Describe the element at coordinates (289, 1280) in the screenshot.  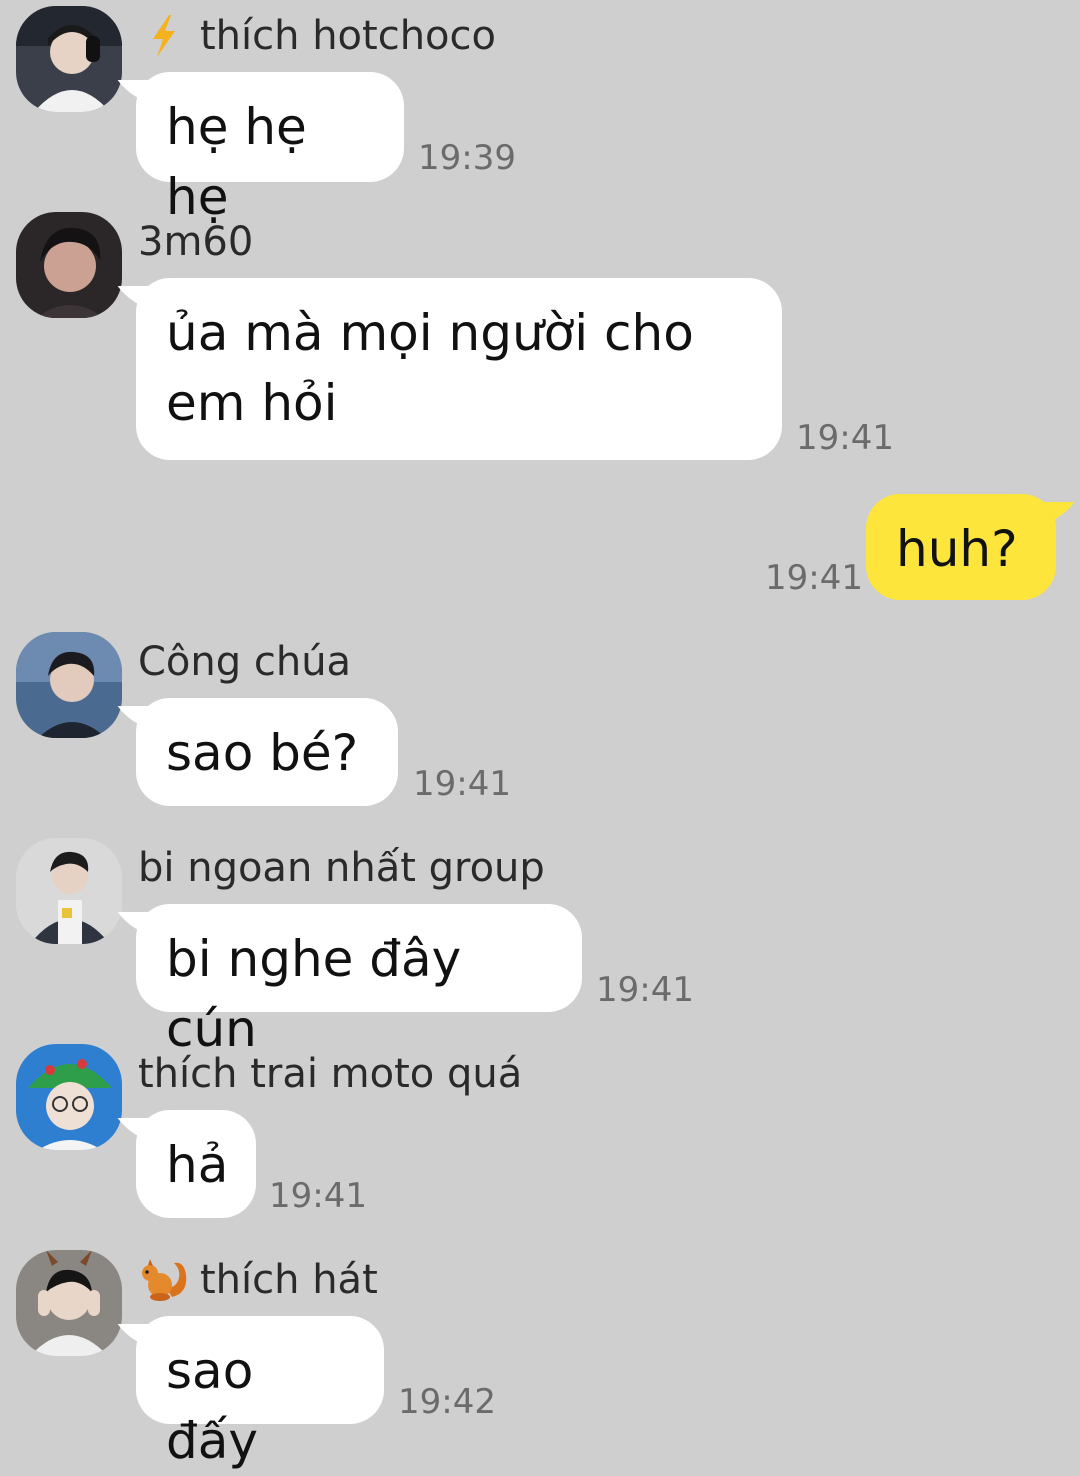
I see `sender-label: thích hát` at that location.